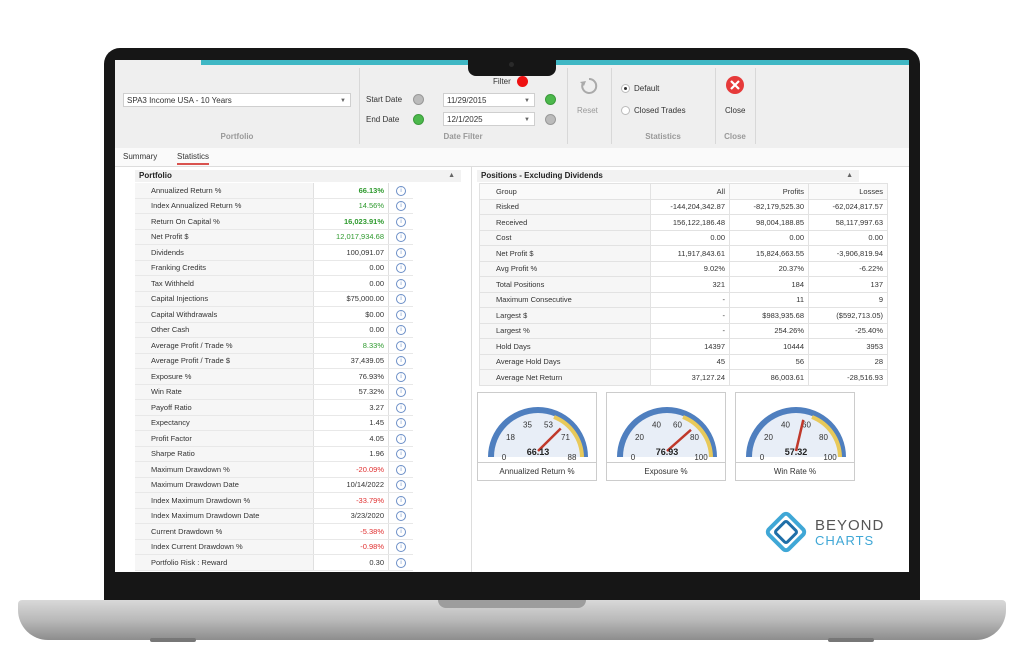 This screenshot has width=1024, height=660. Describe the element at coordinates (274, 423) in the screenshot. I see `table-row: Expectancy 1.45 i` at that location.